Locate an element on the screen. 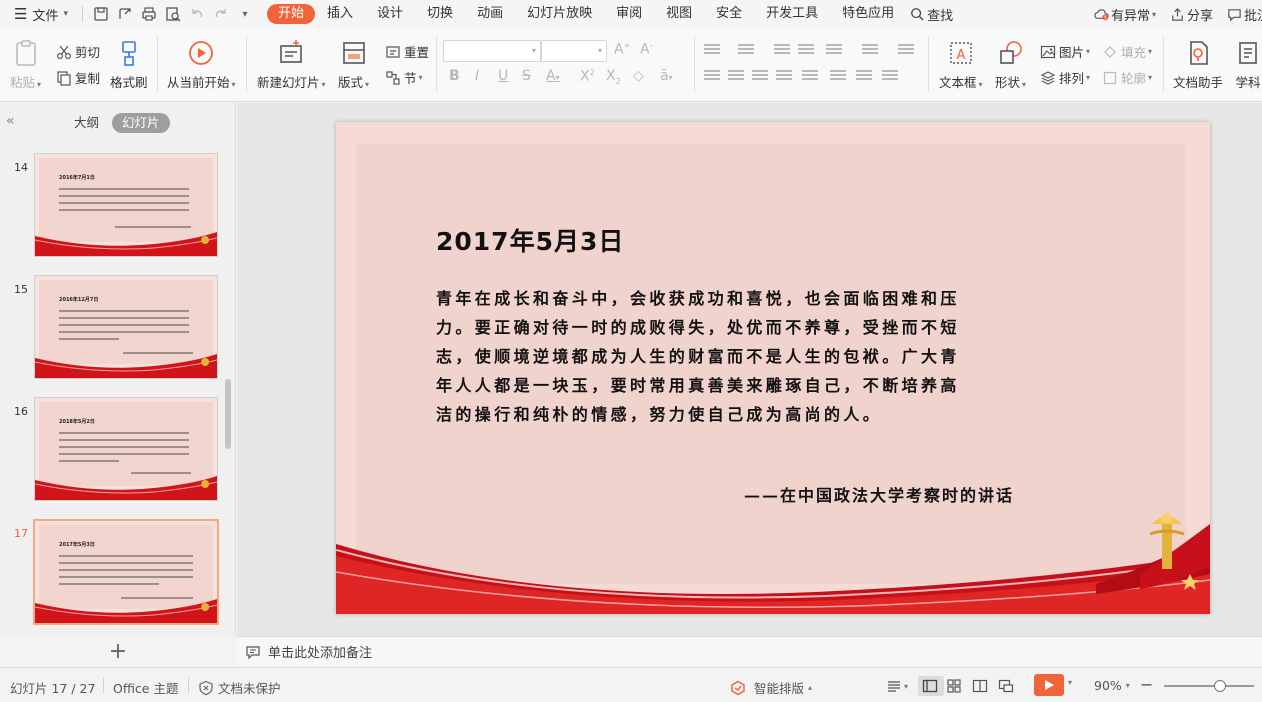 This screenshot has width=1262, height=702. add-slide-button: + is located at coordinates (118, 651).